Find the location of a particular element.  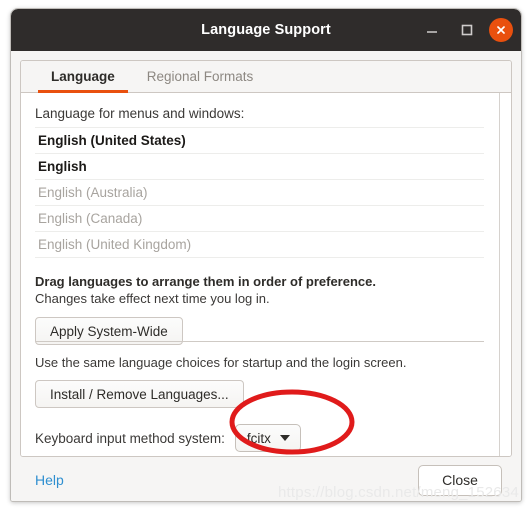

close-button: Close is located at coordinates (460, 480).